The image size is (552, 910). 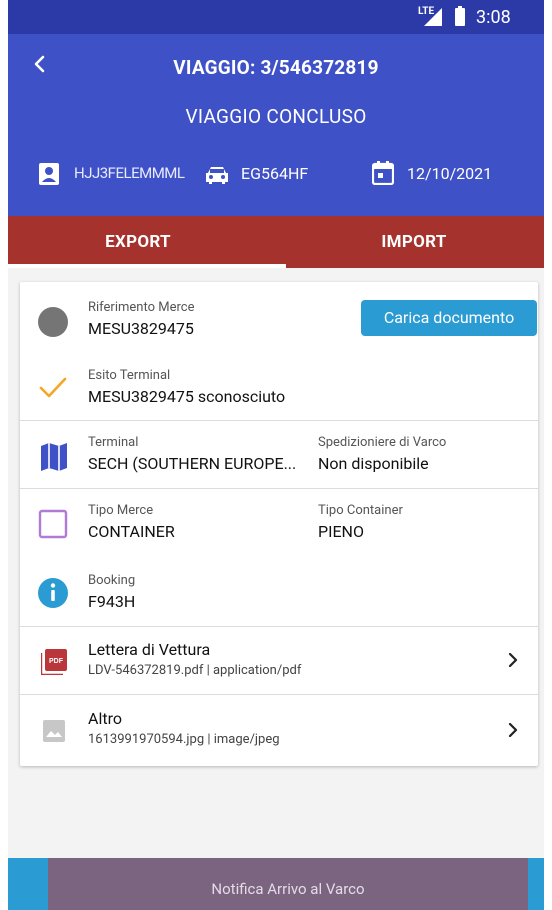 What do you see at coordinates (449, 318) in the screenshot?
I see `upload-document-button: Carica documento` at bounding box center [449, 318].